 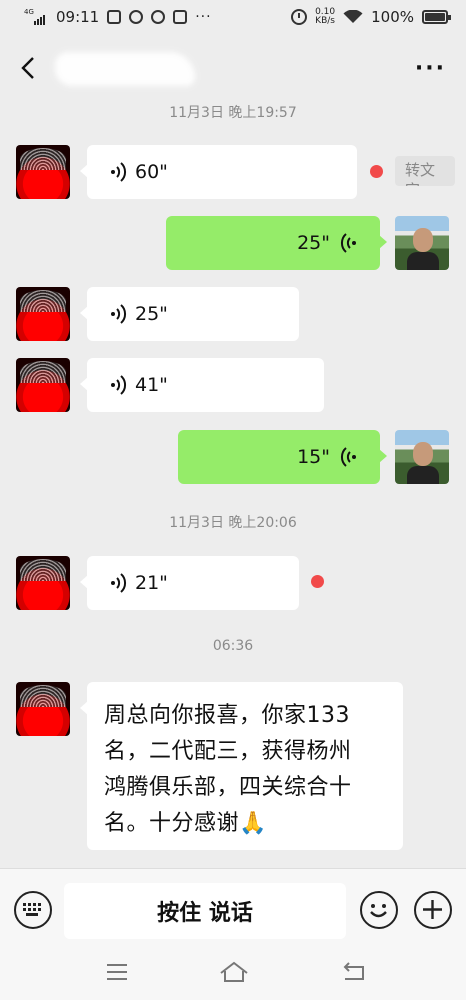 I want to click on voice-message: 21", so click(x=189, y=583).